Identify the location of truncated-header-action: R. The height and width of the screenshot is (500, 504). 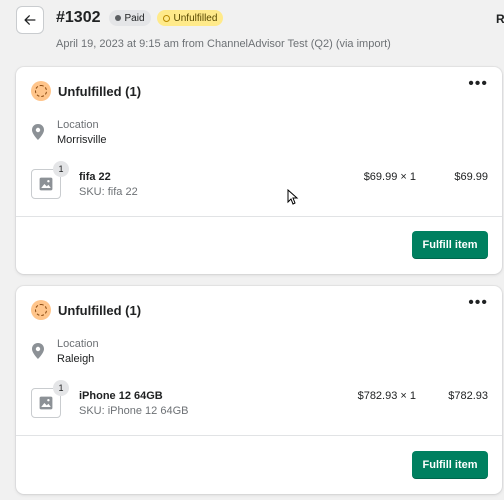
(500, 19).